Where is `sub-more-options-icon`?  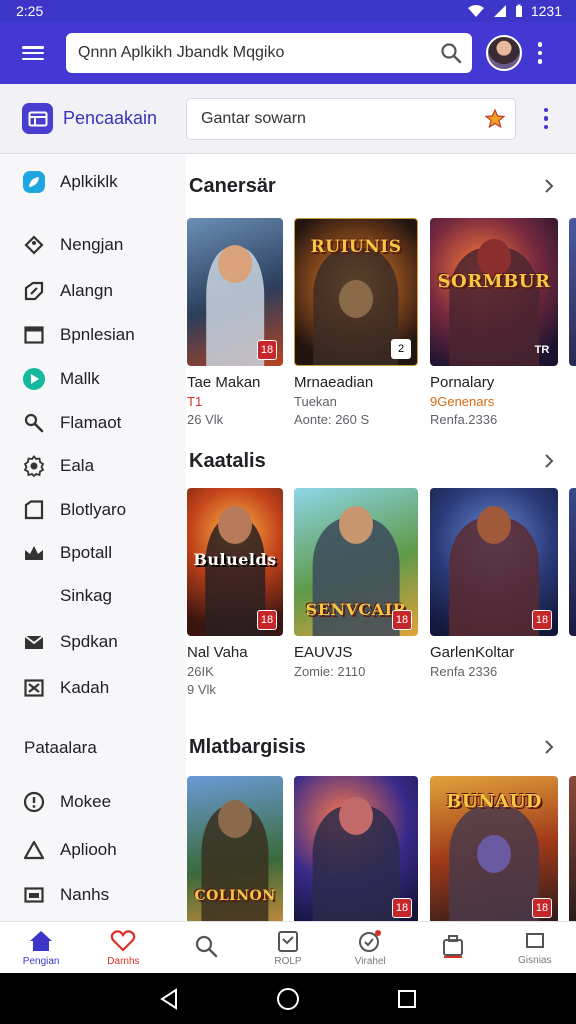 sub-more-options-icon is located at coordinates (546, 119).